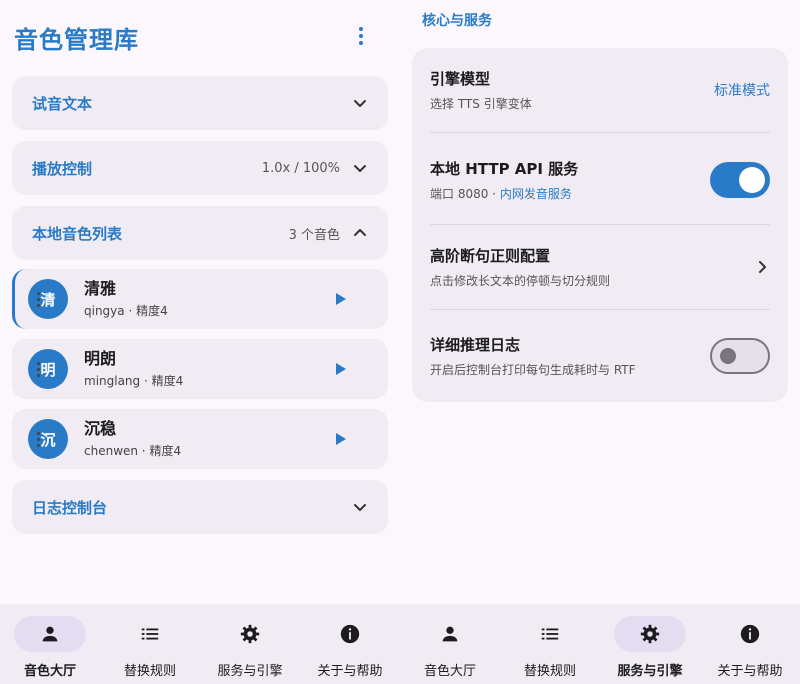 This screenshot has height=684, width=800. I want to click on voice-id-precision: chenwen · 精度4, so click(133, 451).